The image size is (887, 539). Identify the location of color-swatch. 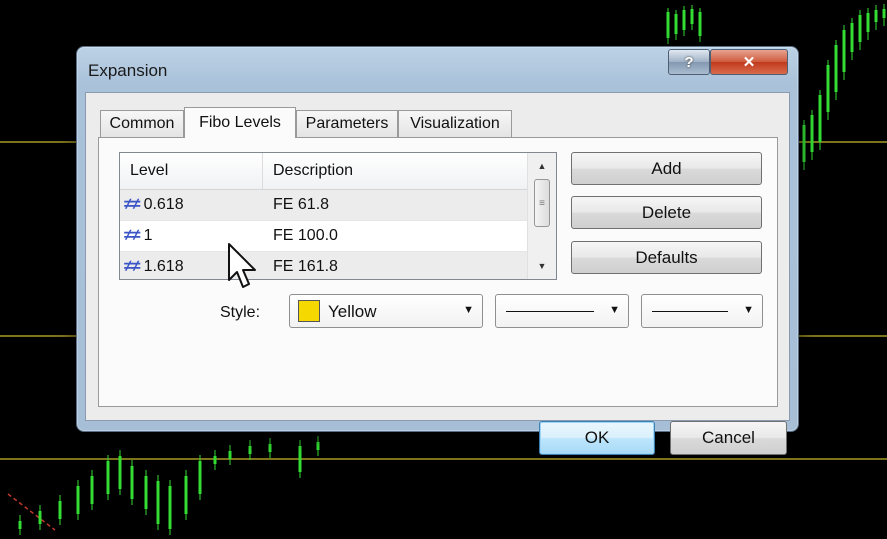
(309, 311).